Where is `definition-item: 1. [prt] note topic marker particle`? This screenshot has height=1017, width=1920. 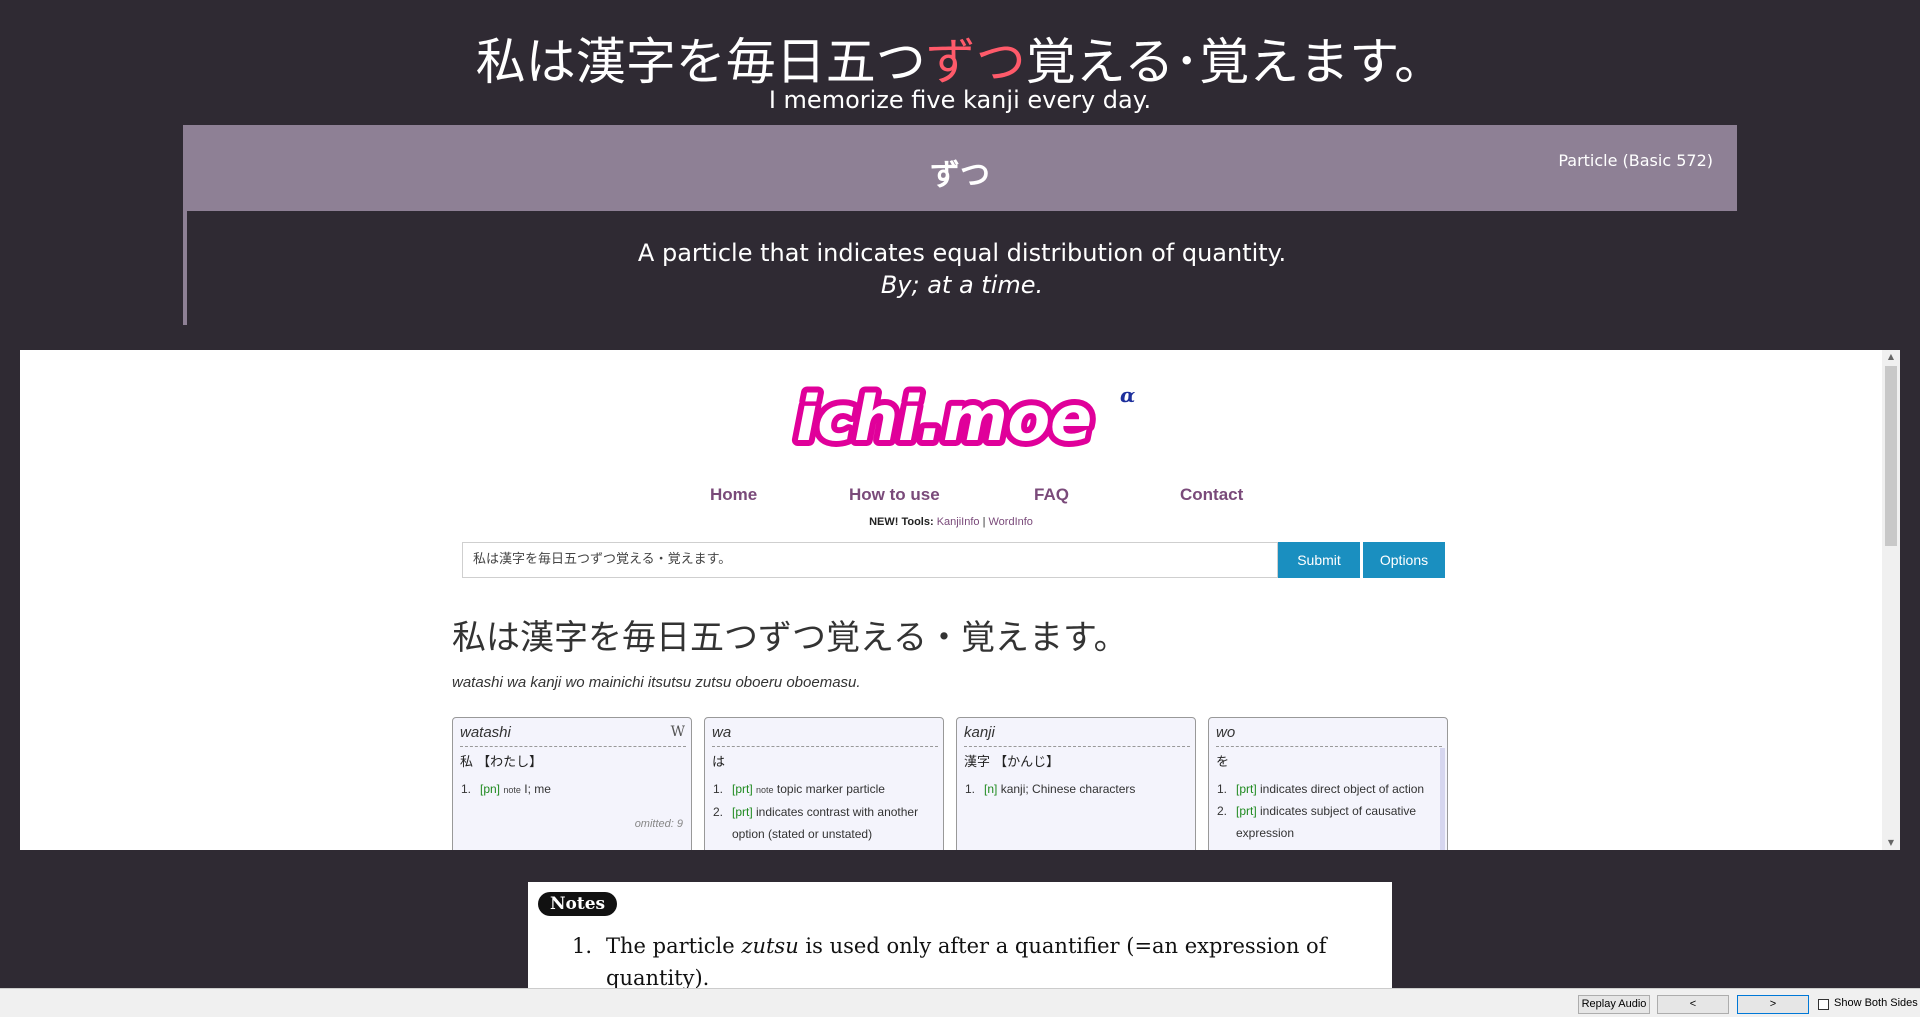
definition-item: 1. [prt] note topic marker particle is located at coordinates (824, 789).